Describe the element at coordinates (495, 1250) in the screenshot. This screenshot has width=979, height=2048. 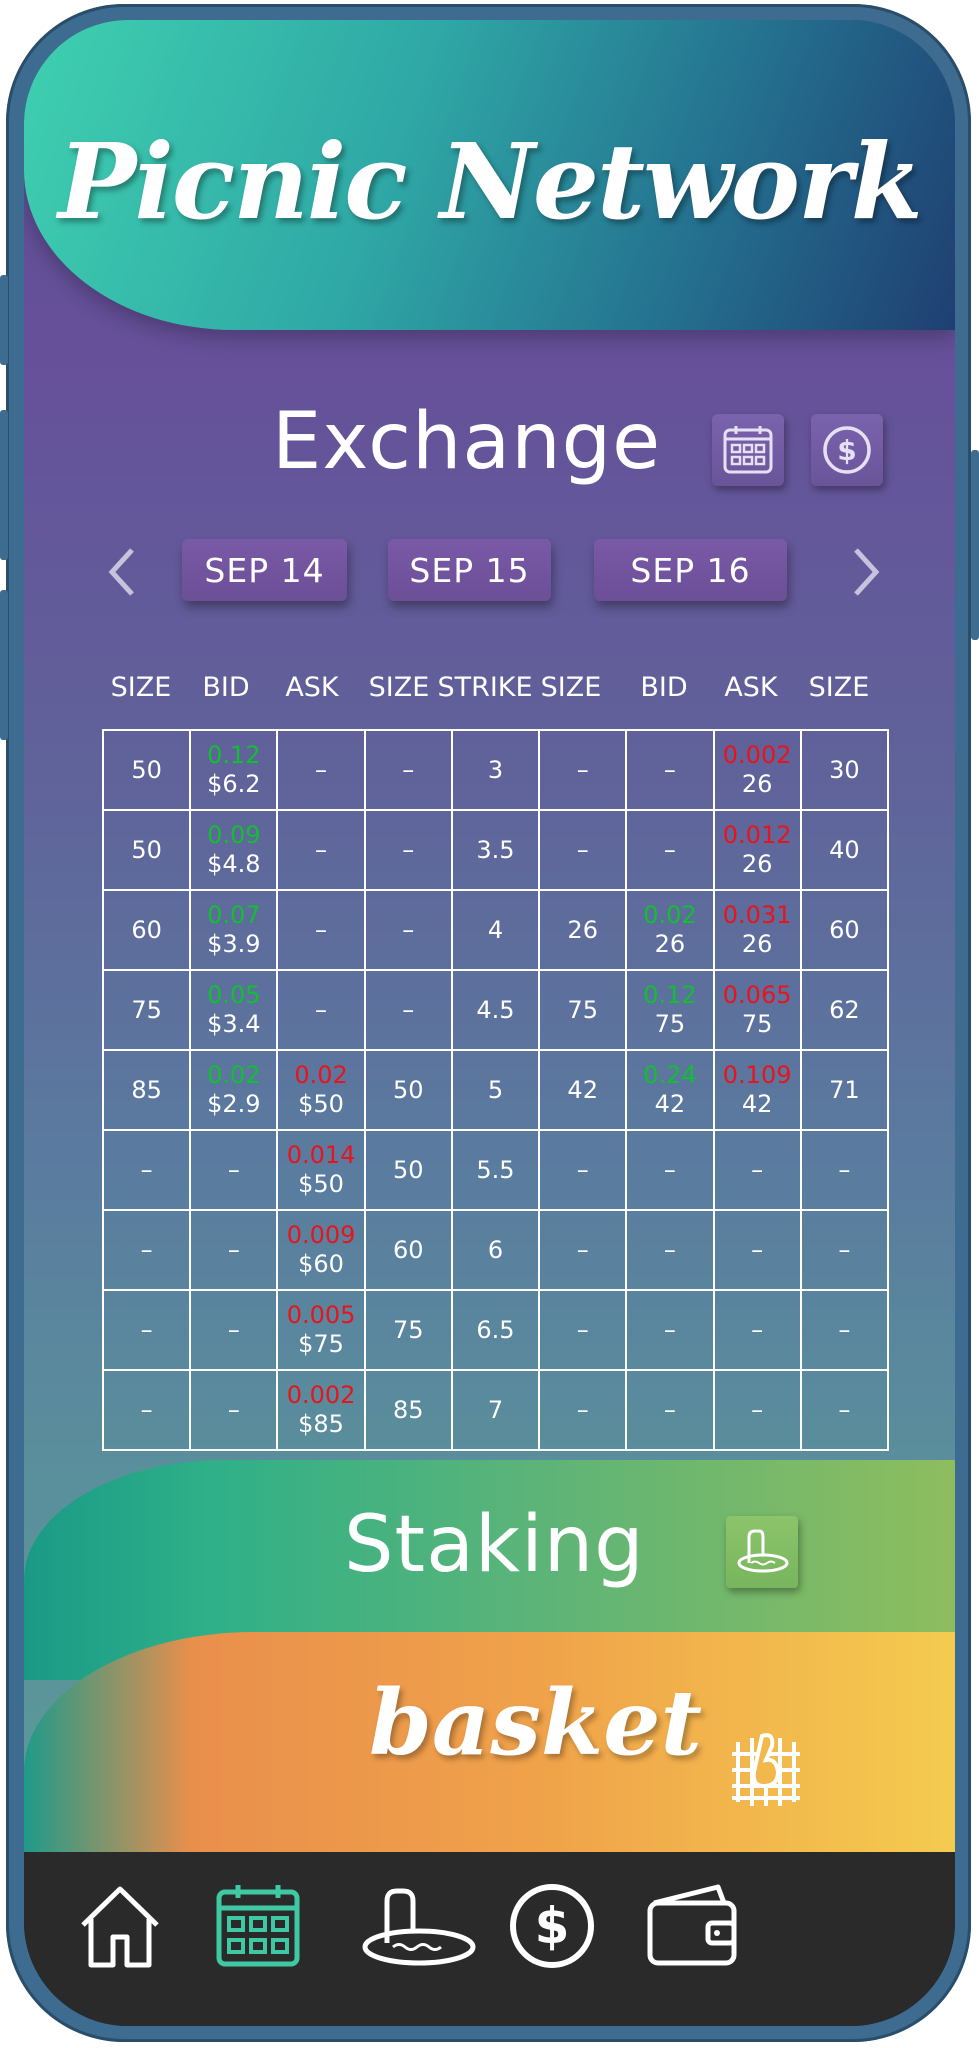
I see `cell-strike: 6` at that location.